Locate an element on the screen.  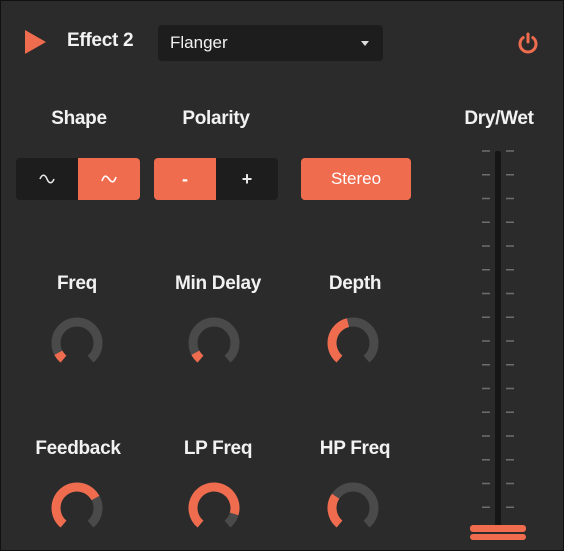
effect-title: Effect 2 is located at coordinates (100, 40).